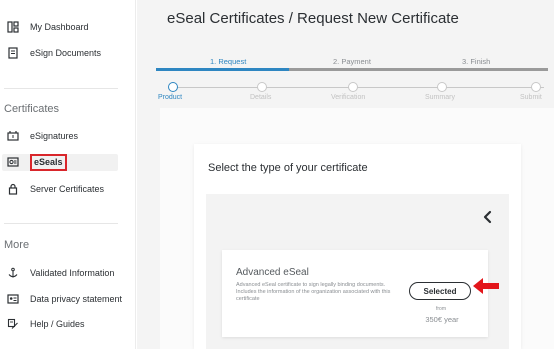 The height and width of the screenshot is (349, 554). What do you see at coordinates (228, 61) in the screenshot?
I see `step-request: 1. Request` at bounding box center [228, 61].